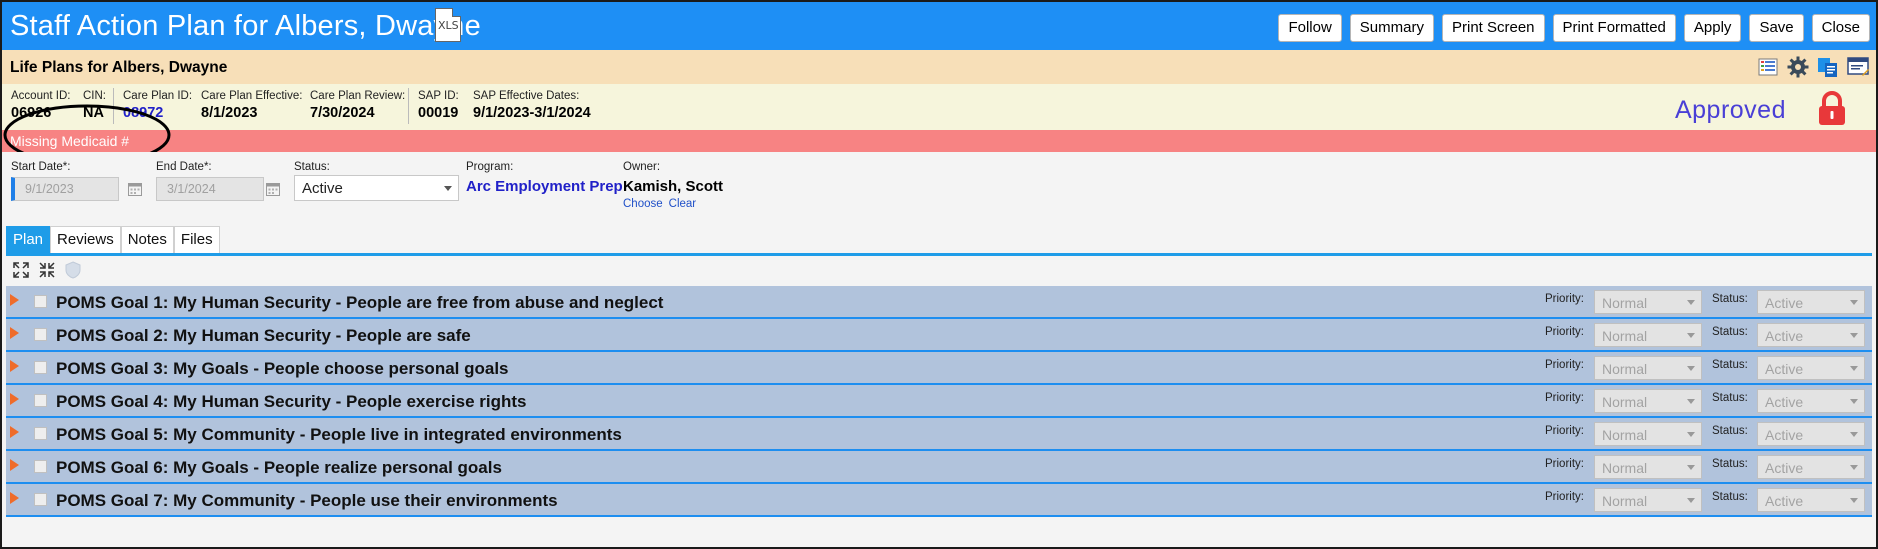 This screenshot has width=1878, height=549. I want to click on window-title: Staff Action Plan for Albers, Dwayne, so click(245, 26).